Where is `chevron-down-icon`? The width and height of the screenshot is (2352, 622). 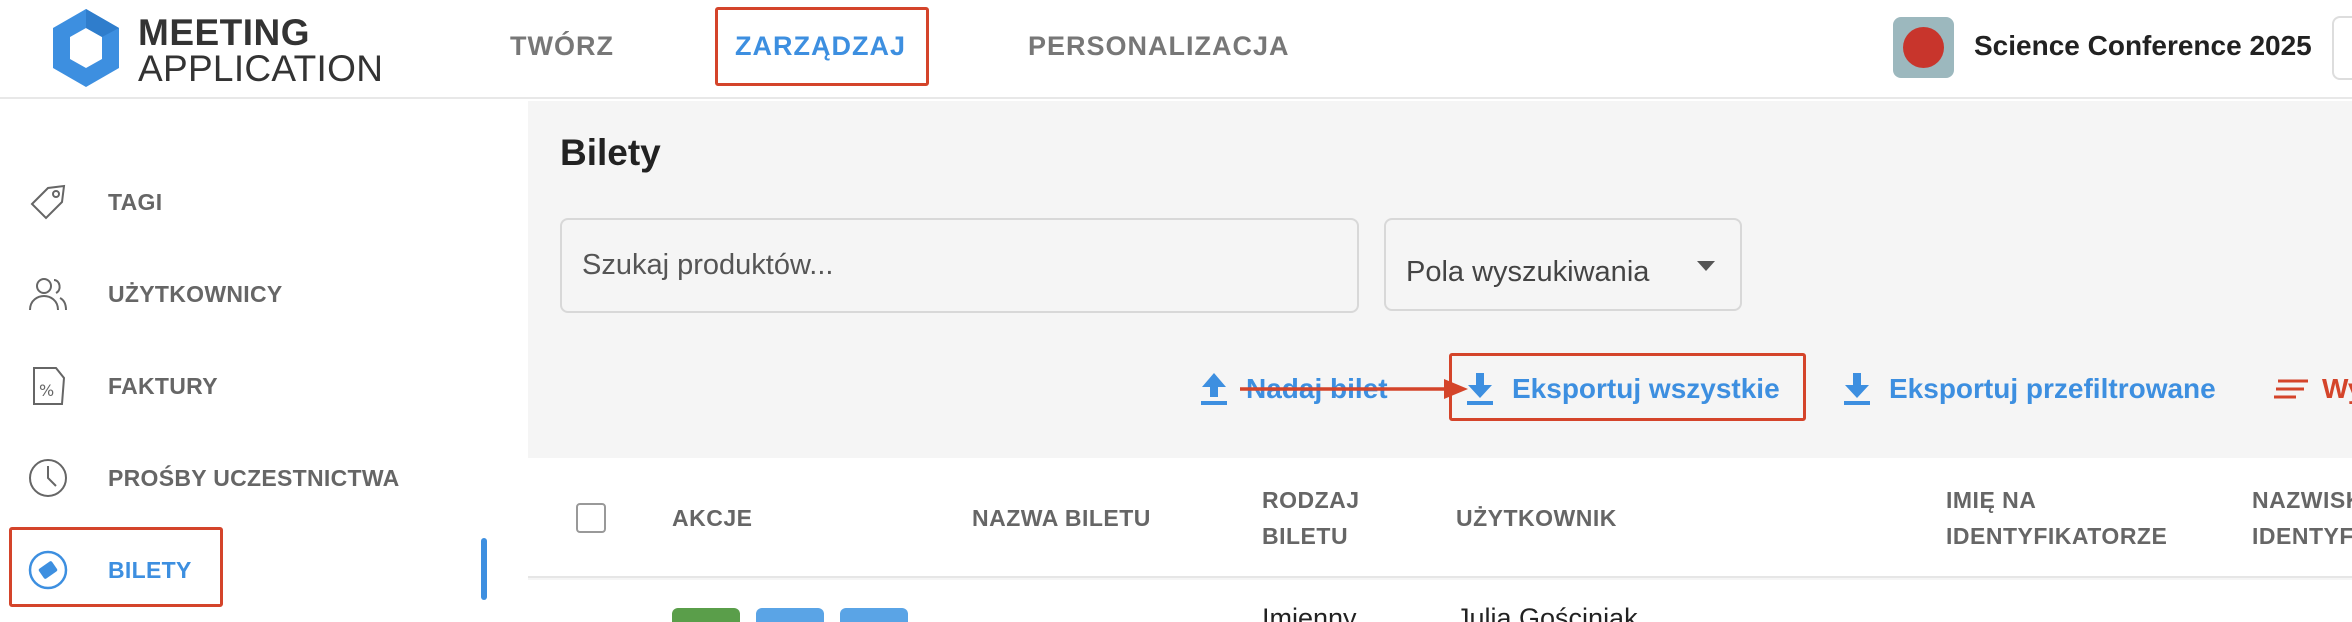
chevron-down-icon is located at coordinates (1706, 266).